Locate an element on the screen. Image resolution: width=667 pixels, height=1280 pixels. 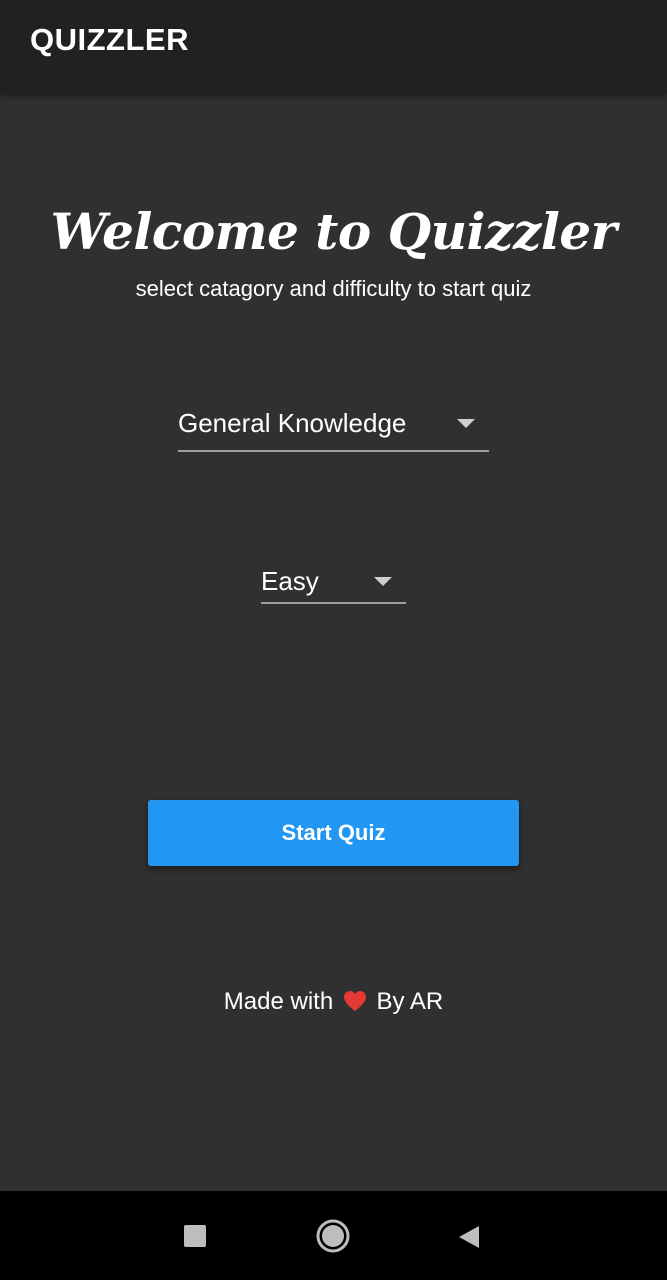
welcome-title: Welcome to Quizzler is located at coordinates (334, 231).